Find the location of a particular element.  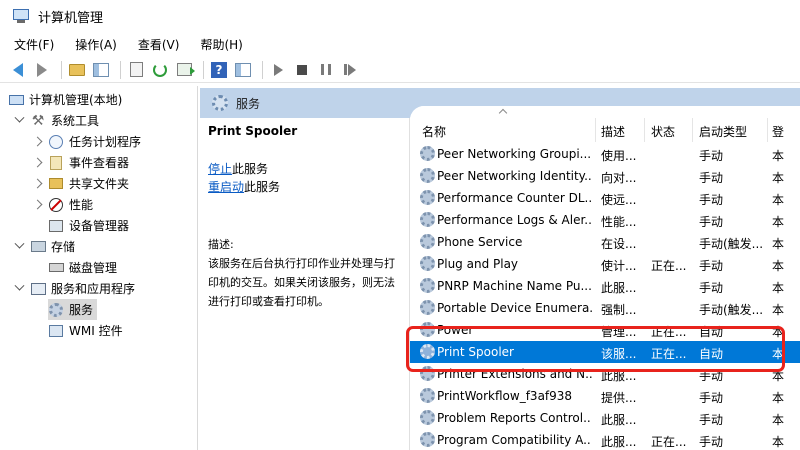

stop-service-link: 停止 is located at coordinates (220, 169).